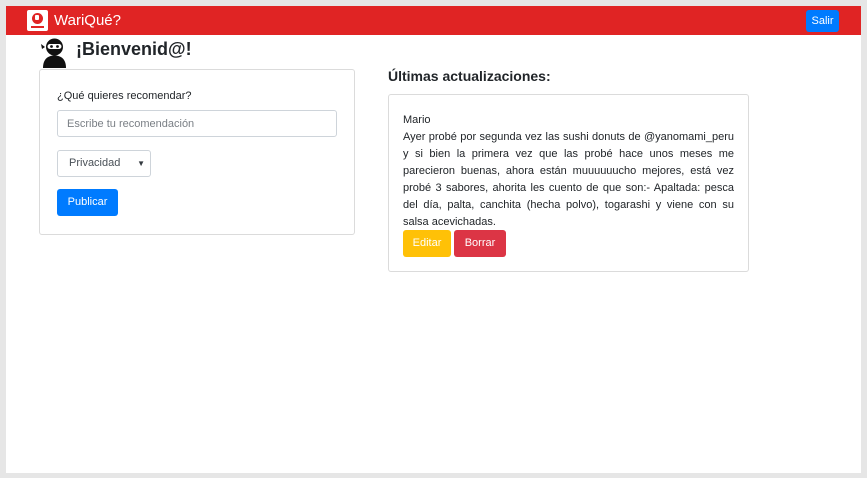 The image size is (867, 478). I want to click on welcome-header: ¡Bienvenid@!, so click(116, 52).